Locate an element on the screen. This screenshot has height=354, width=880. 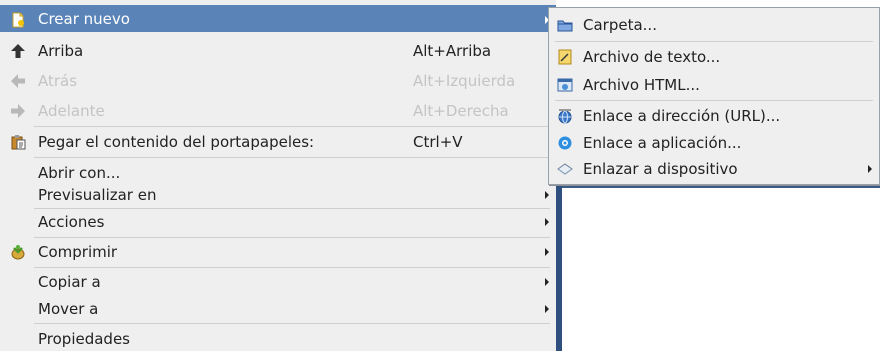
menu-item-label: Previsualizar en is located at coordinates (97, 195).